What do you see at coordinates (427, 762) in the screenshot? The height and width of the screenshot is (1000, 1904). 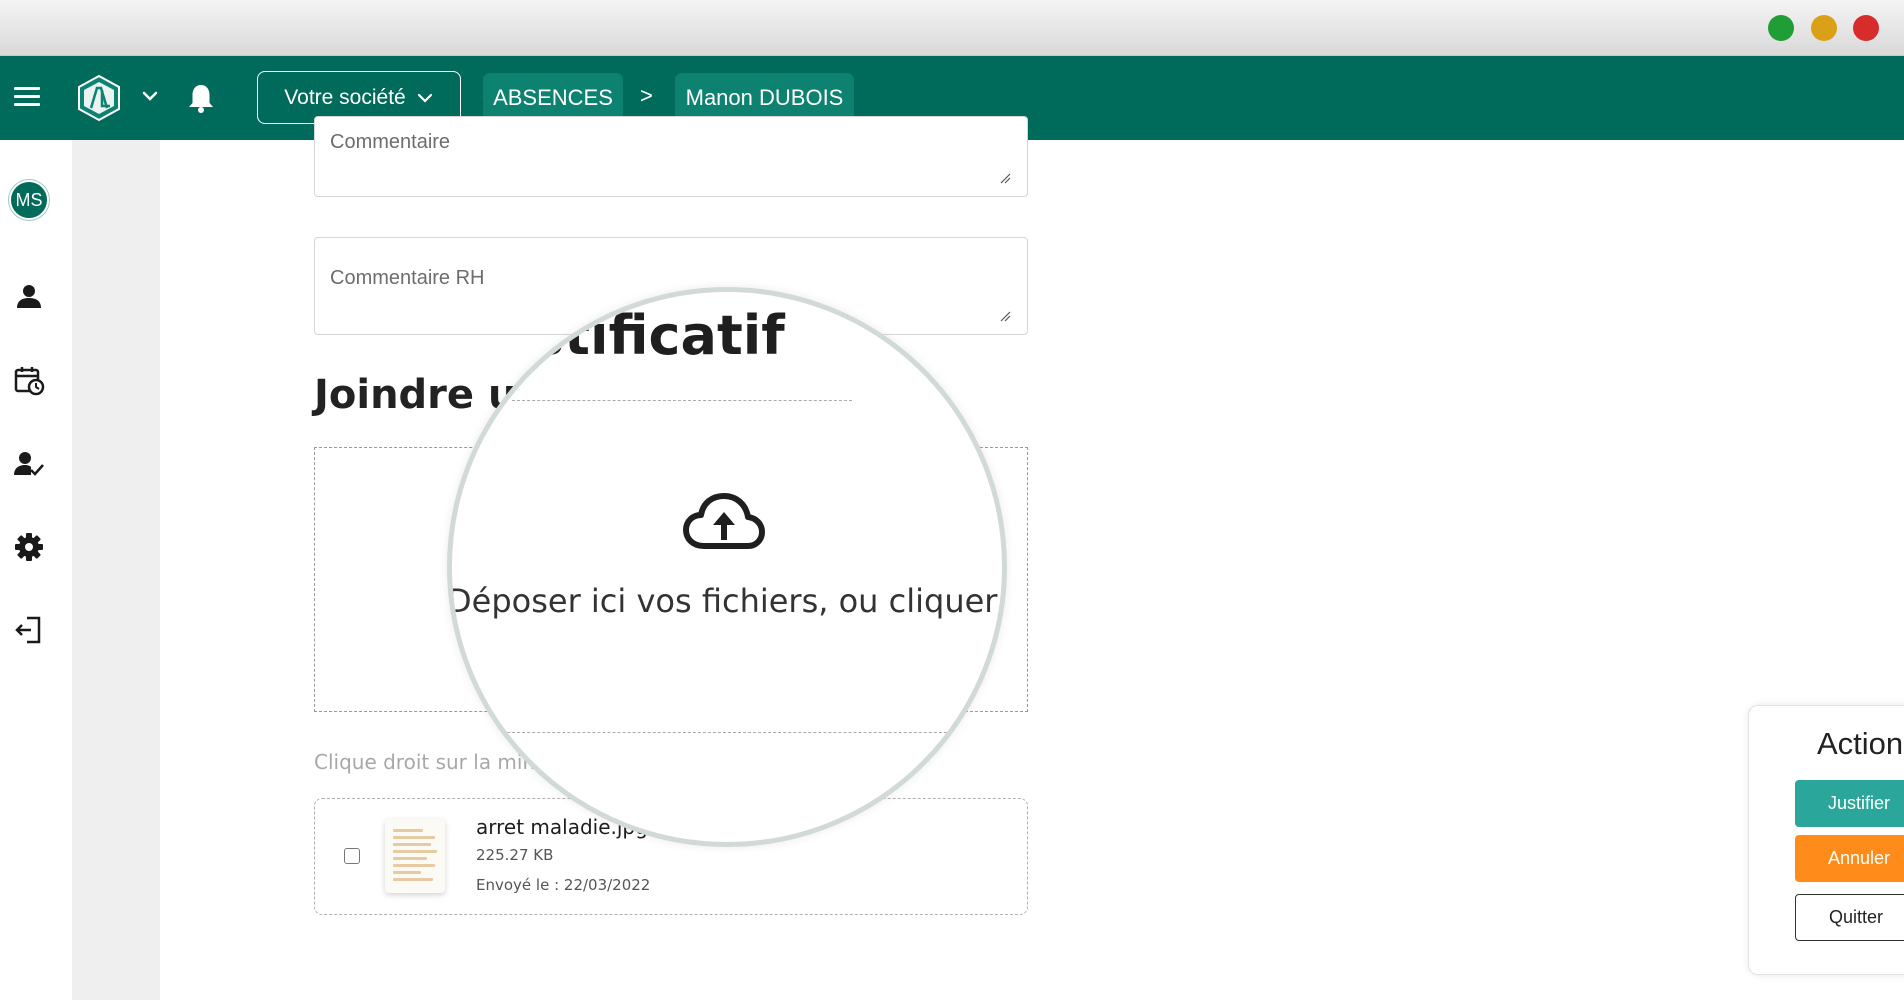 I see `thumbnail-hint-text: Clique droit sur la mini` at bounding box center [427, 762].